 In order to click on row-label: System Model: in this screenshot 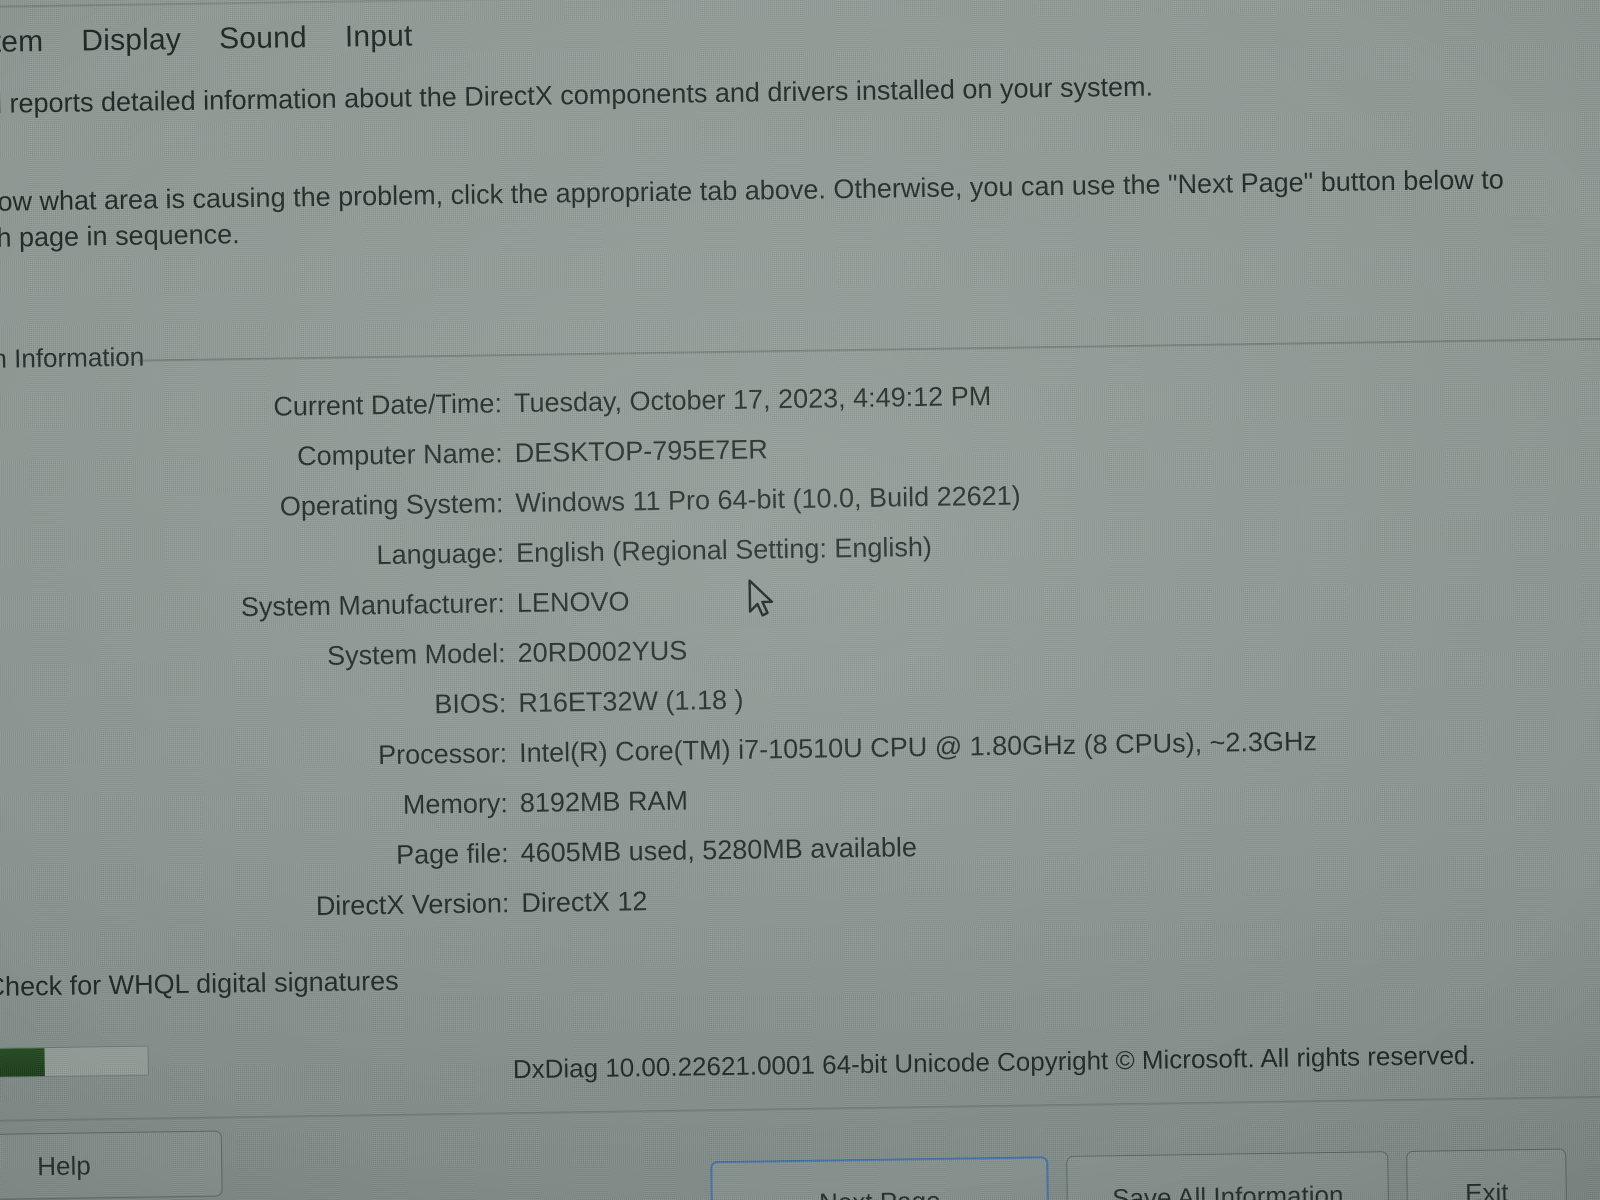, I will do `click(416, 654)`.